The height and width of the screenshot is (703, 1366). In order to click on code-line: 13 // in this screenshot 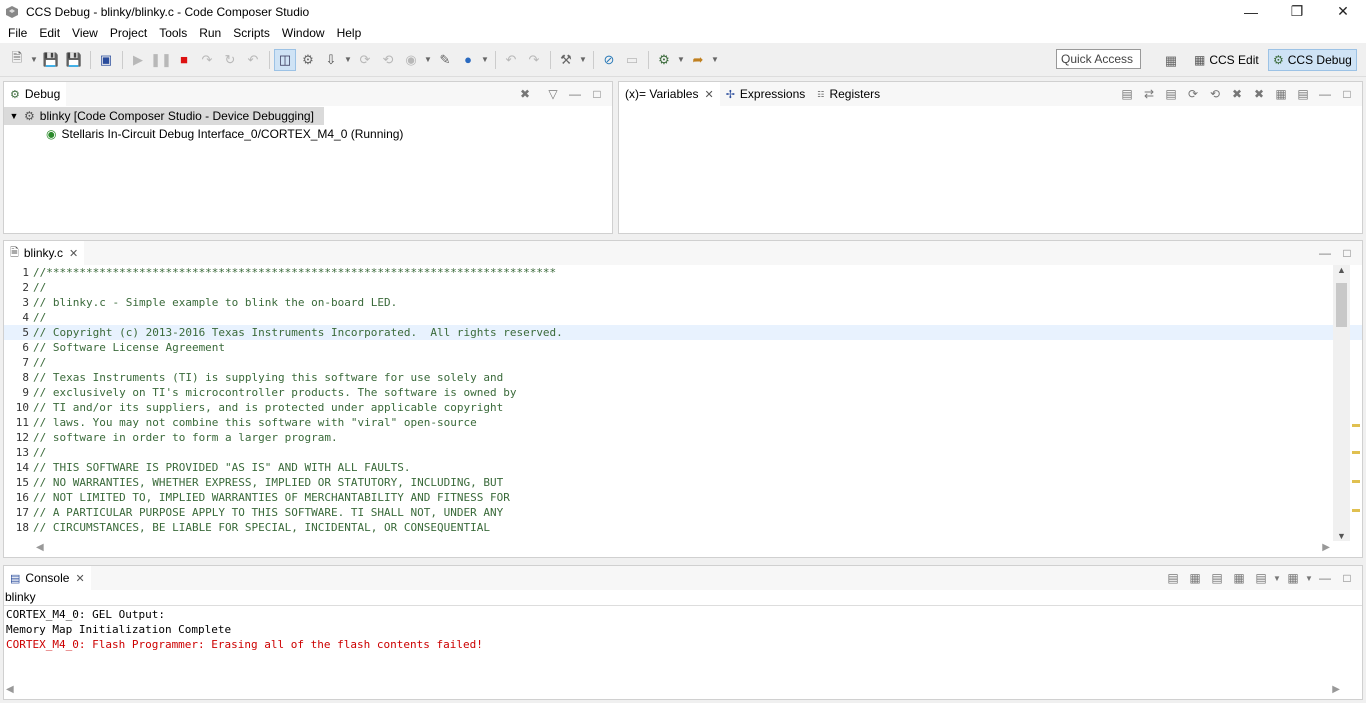, I will do `click(683, 452)`.